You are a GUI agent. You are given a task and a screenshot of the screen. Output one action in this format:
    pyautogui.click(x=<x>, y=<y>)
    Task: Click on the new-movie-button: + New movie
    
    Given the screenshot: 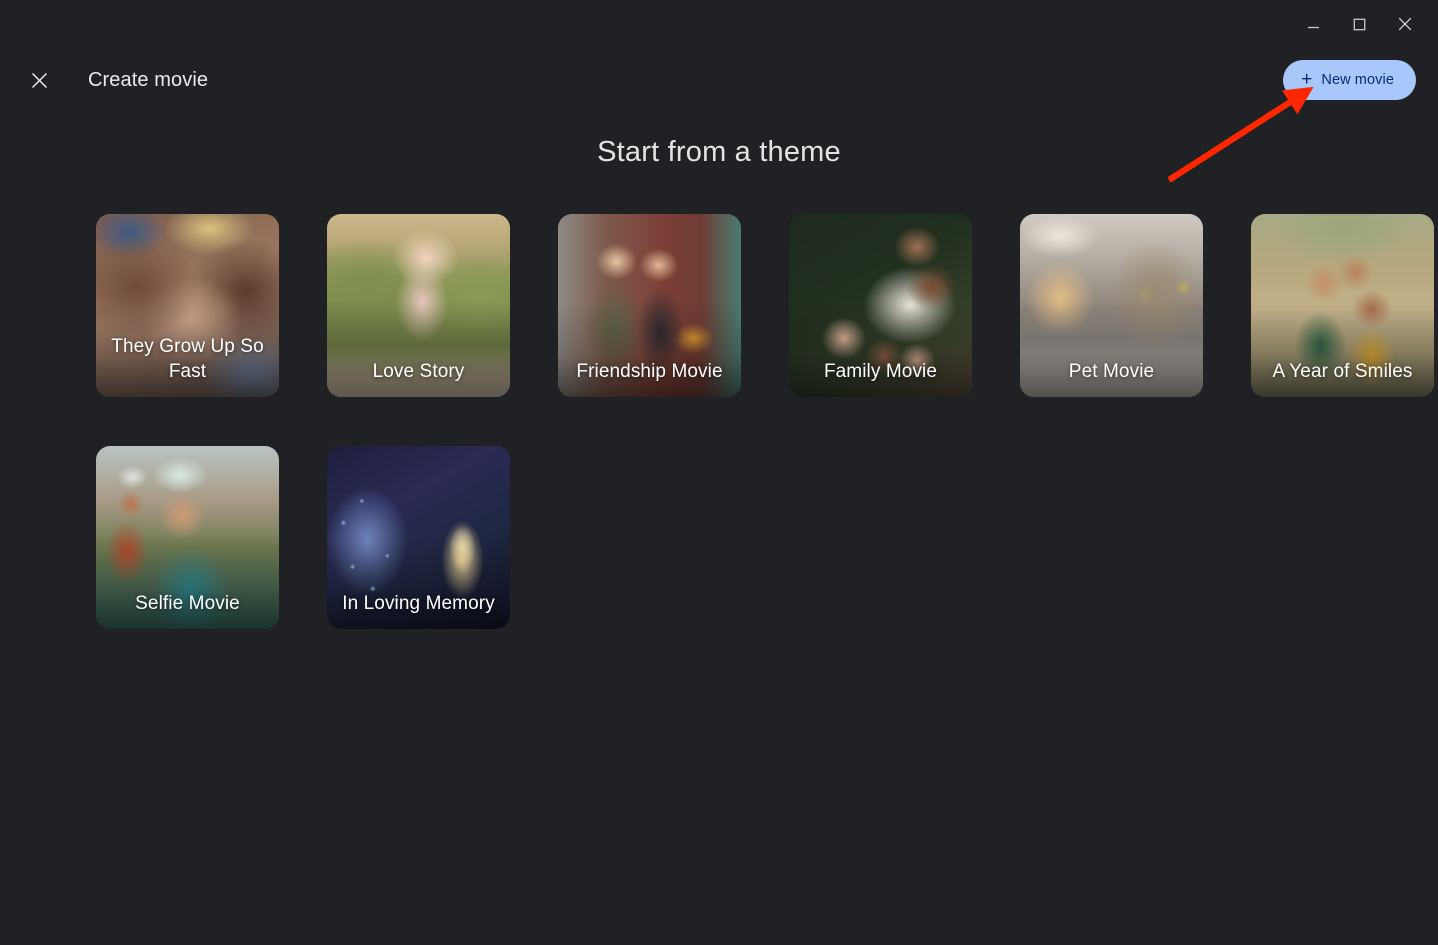 What is the action you would take?
    pyautogui.click(x=1349, y=80)
    